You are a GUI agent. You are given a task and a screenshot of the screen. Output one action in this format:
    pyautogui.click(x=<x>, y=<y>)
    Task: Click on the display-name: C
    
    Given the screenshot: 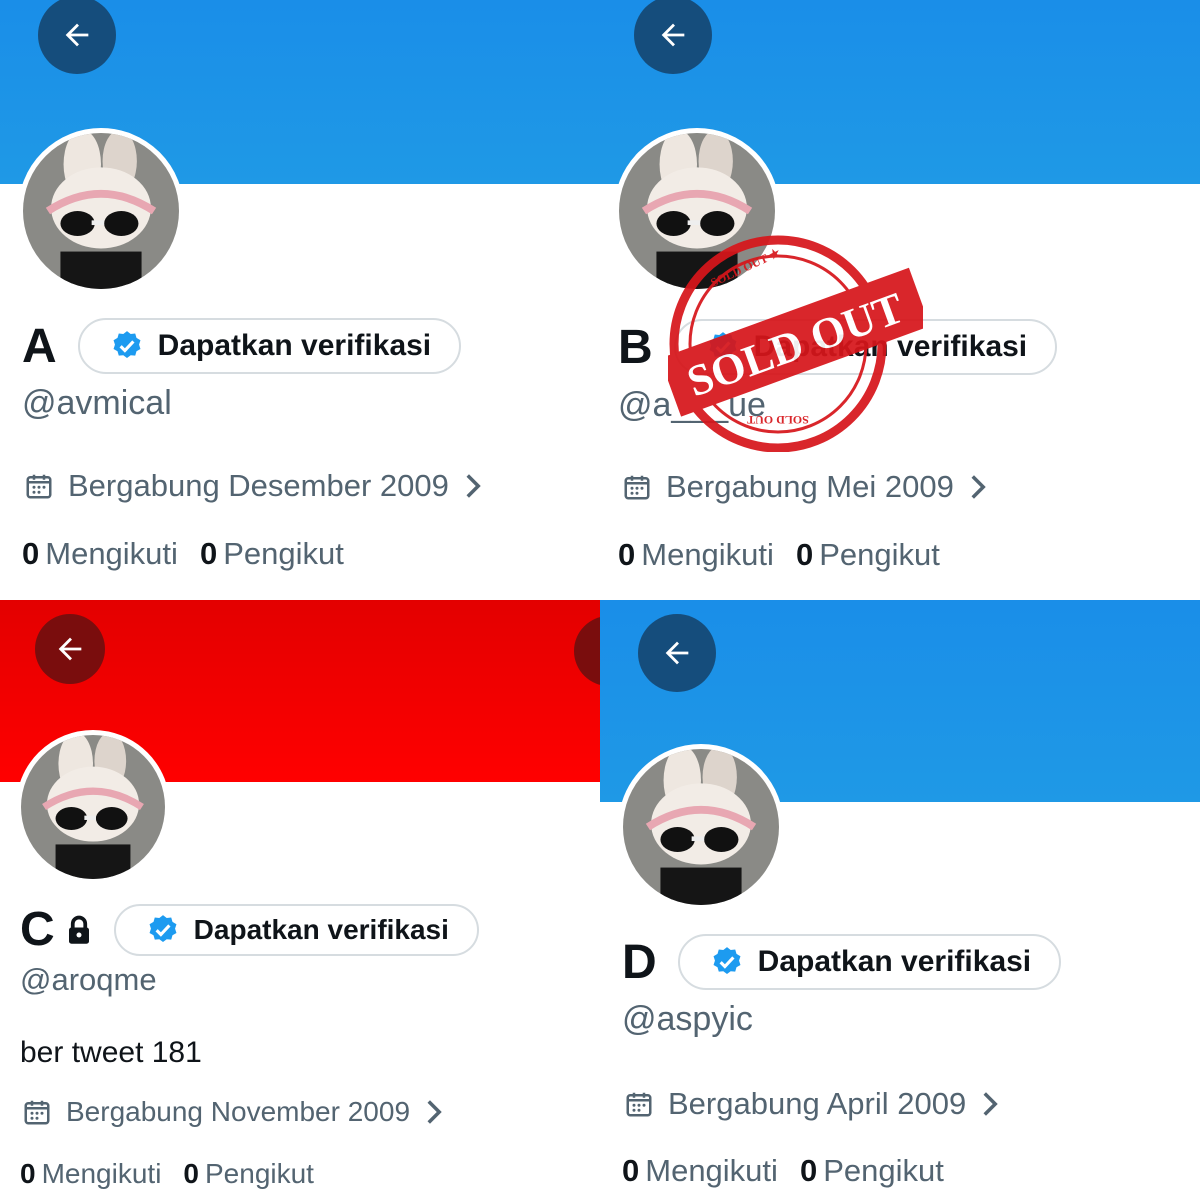 What is the action you would take?
    pyautogui.click(x=37, y=929)
    